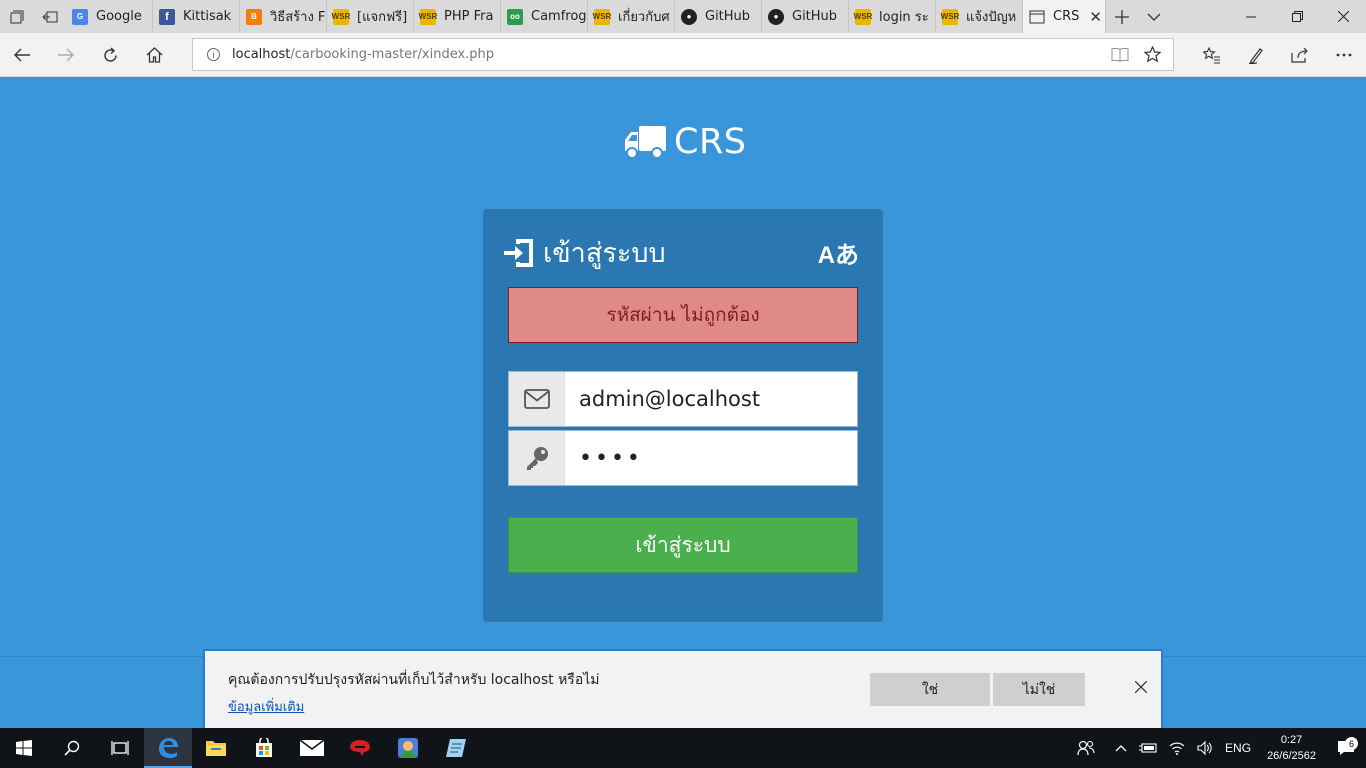 This screenshot has width=1366, height=768. I want to click on notification-count-badge: 6, so click(1351, 743).